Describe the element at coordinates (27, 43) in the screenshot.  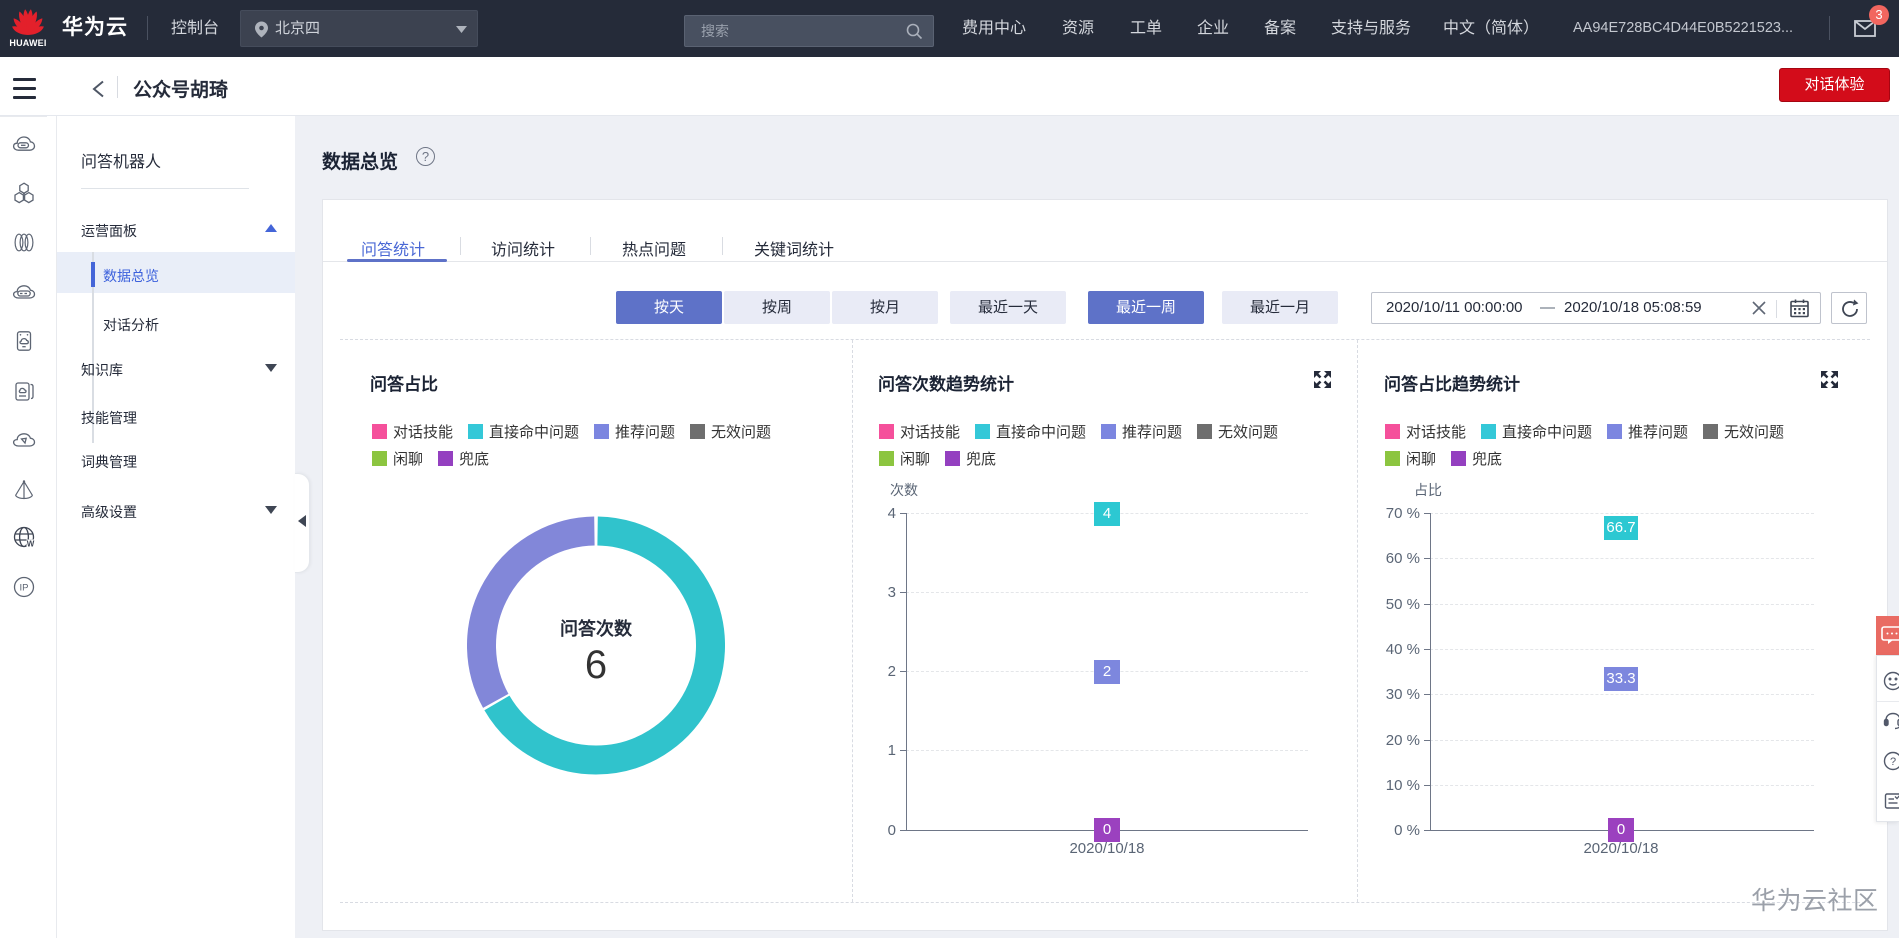
I see `svg-text: HUAWEI` at that location.